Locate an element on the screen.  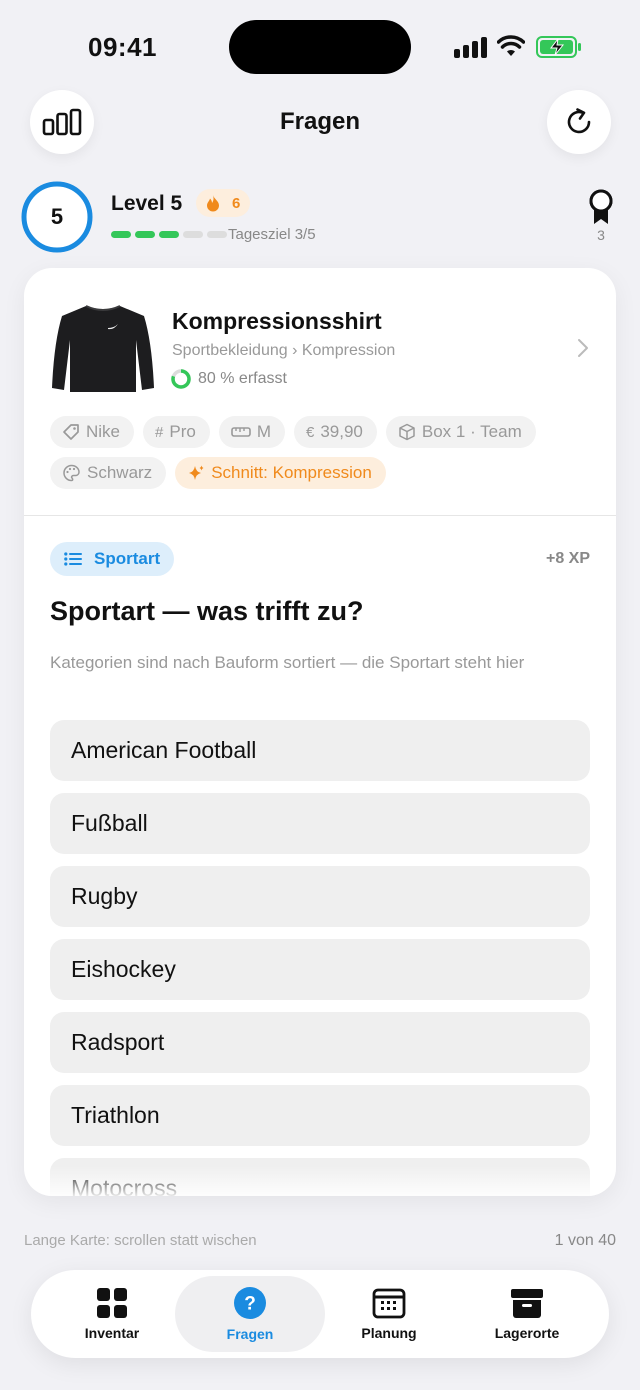
xp-reward: +8 XP is located at coordinates (567, 558).